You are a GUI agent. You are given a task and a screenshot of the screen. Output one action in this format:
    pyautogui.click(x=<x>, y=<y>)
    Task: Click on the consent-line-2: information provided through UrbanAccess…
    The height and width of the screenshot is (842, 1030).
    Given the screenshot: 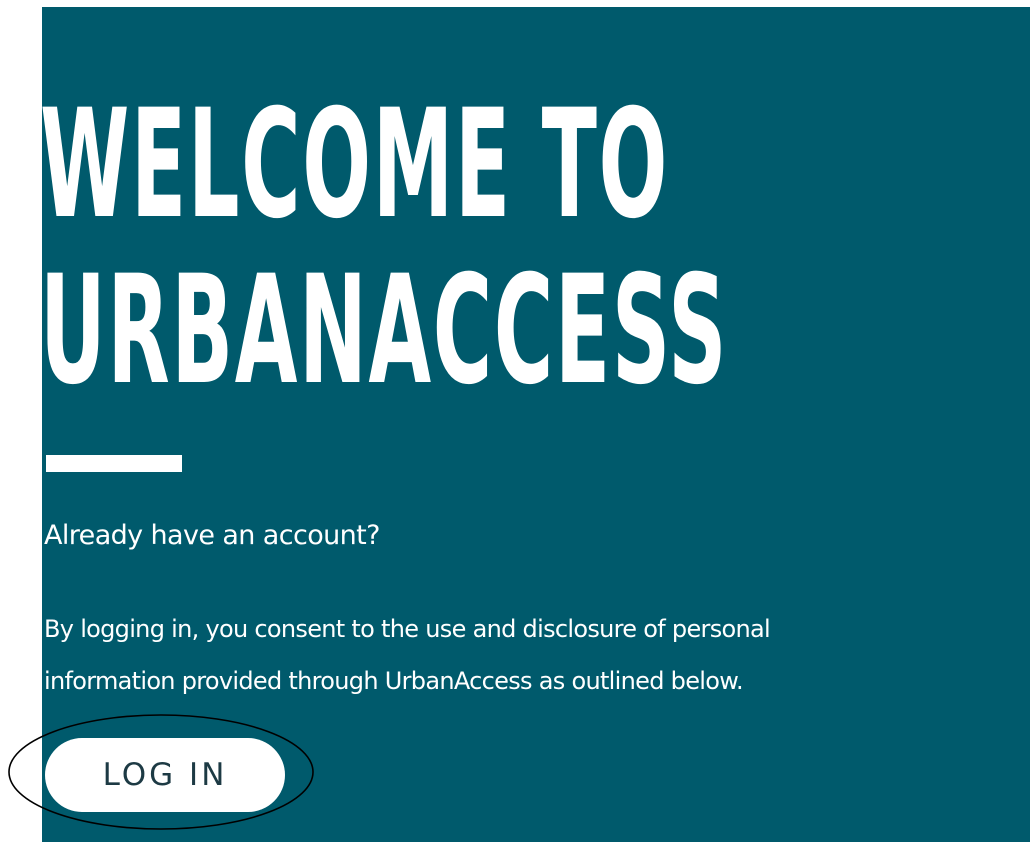 What is the action you would take?
    pyautogui.click(x=394, y=681)
    